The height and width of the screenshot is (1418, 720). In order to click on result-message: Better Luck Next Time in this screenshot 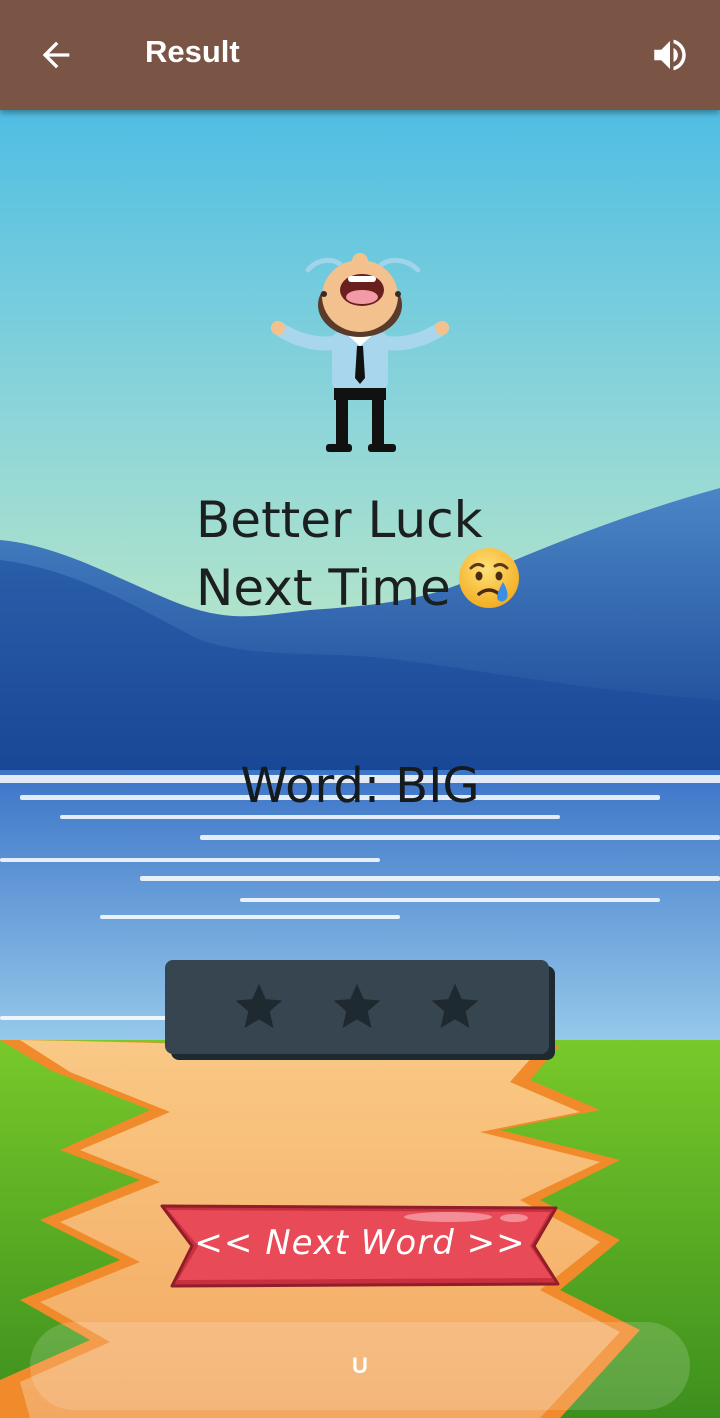, I will do `click(358, 559)`.